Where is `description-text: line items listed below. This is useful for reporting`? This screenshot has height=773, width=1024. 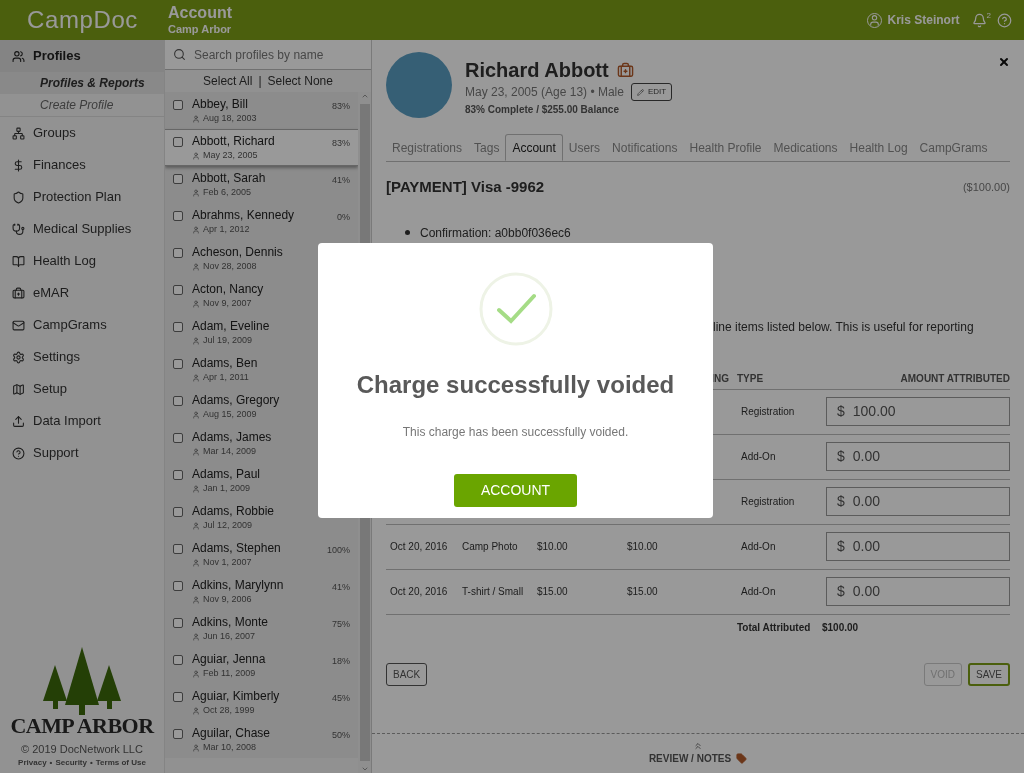 description-text: line items listed below. This is useful for reporting is located at coordinates (843, 326).